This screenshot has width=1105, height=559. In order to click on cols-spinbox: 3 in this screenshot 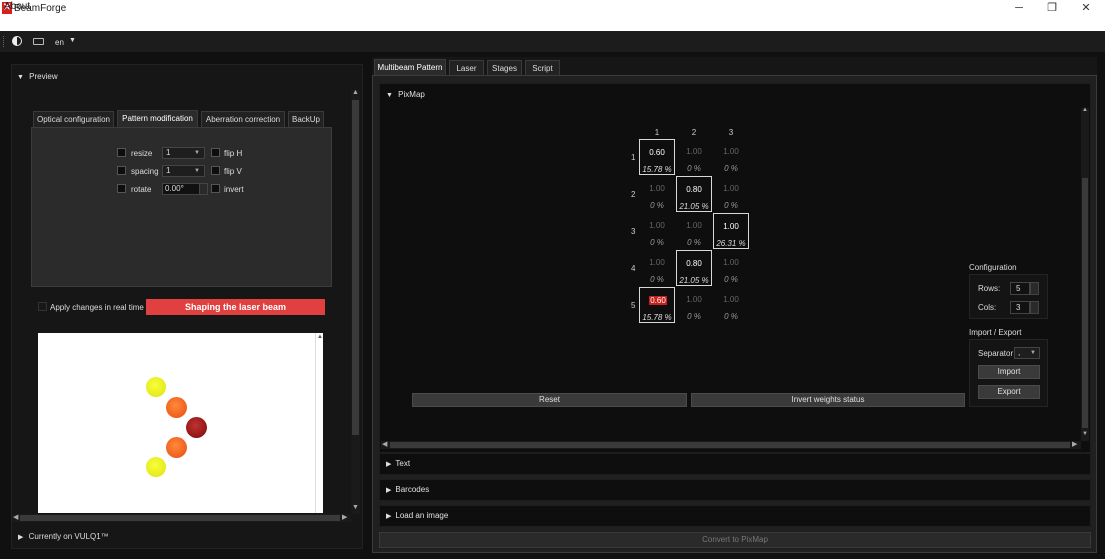, I will do `click(1020, 307)`.